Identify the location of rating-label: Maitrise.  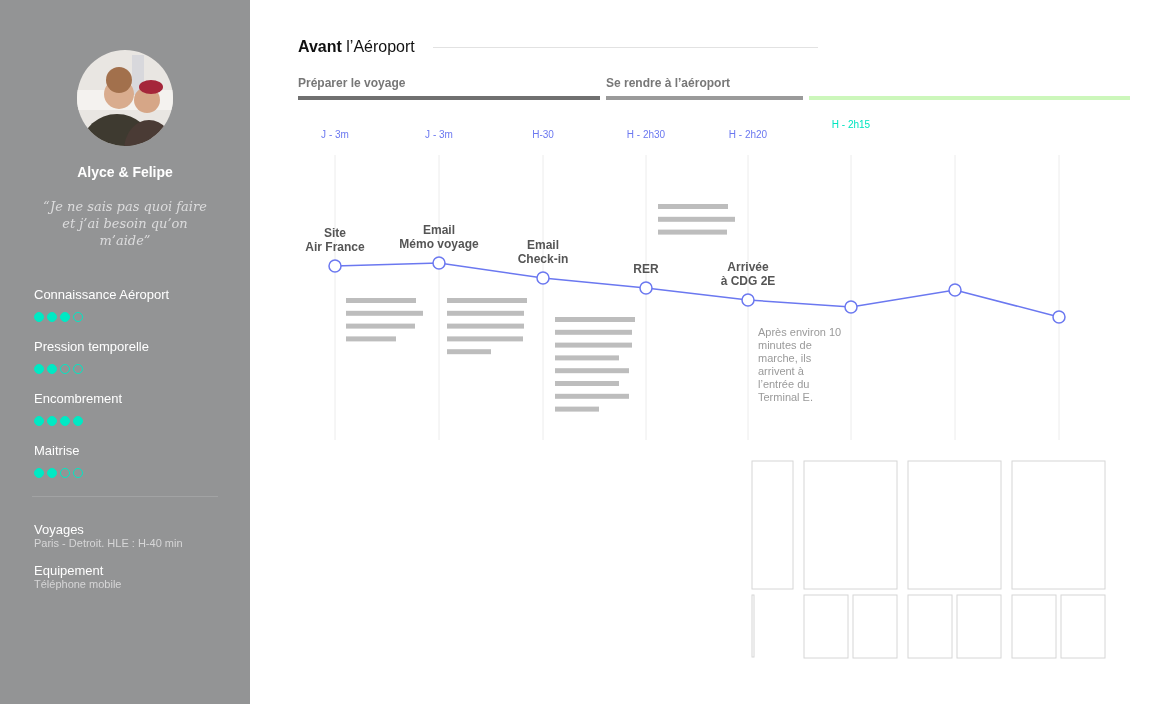
(57, 450).